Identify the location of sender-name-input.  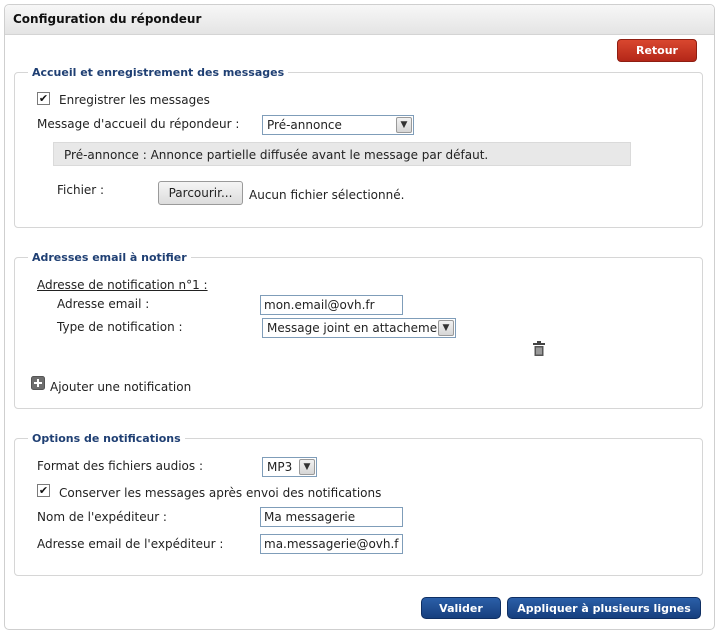
(331, 517).